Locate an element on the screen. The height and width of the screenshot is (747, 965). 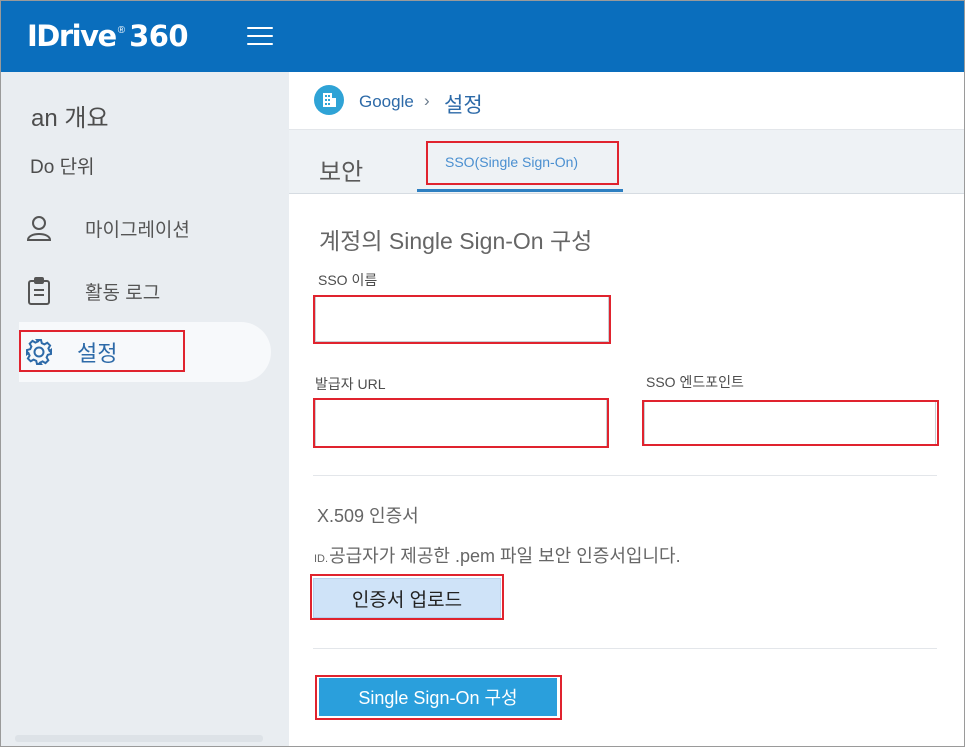
building-icon is located at coordinates (329, 100).